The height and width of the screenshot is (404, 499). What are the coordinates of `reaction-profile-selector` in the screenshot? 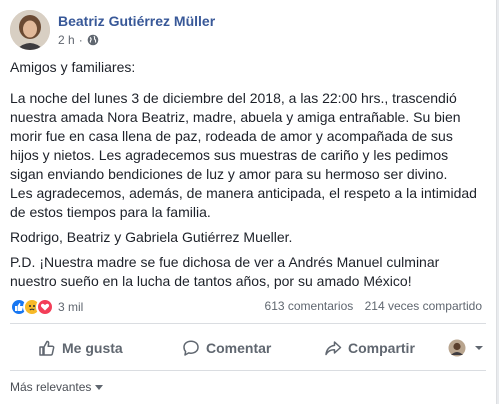 It's located at (466, 348).